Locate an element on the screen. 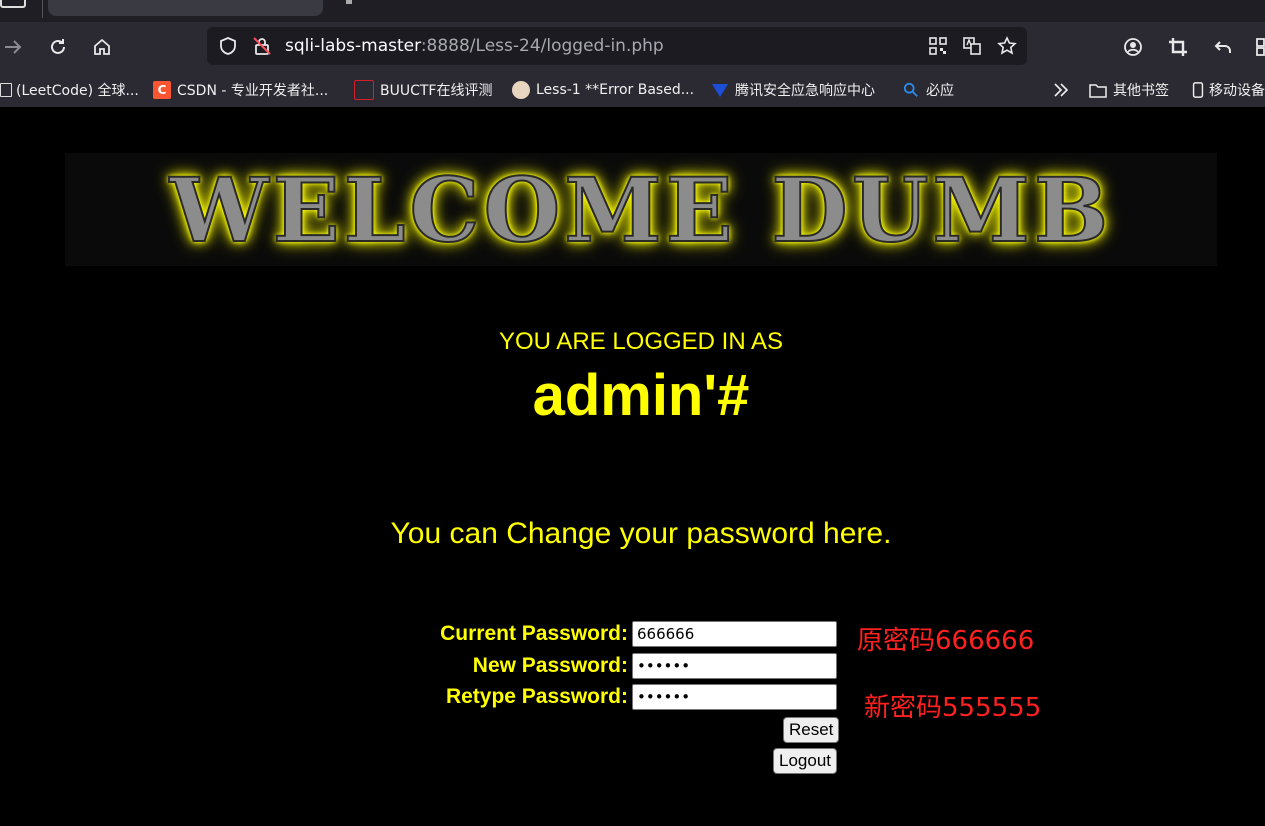 The image size is (1265, 826). bookmark-label: 必应 is located at coordinates (940, 91).